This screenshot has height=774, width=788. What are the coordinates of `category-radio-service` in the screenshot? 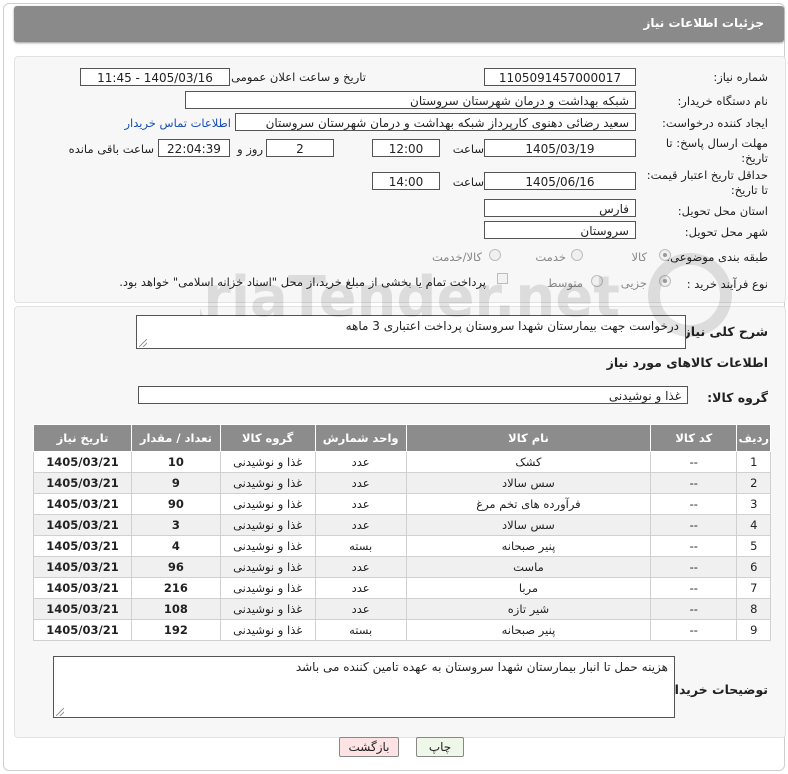 It's located at (577, 255).